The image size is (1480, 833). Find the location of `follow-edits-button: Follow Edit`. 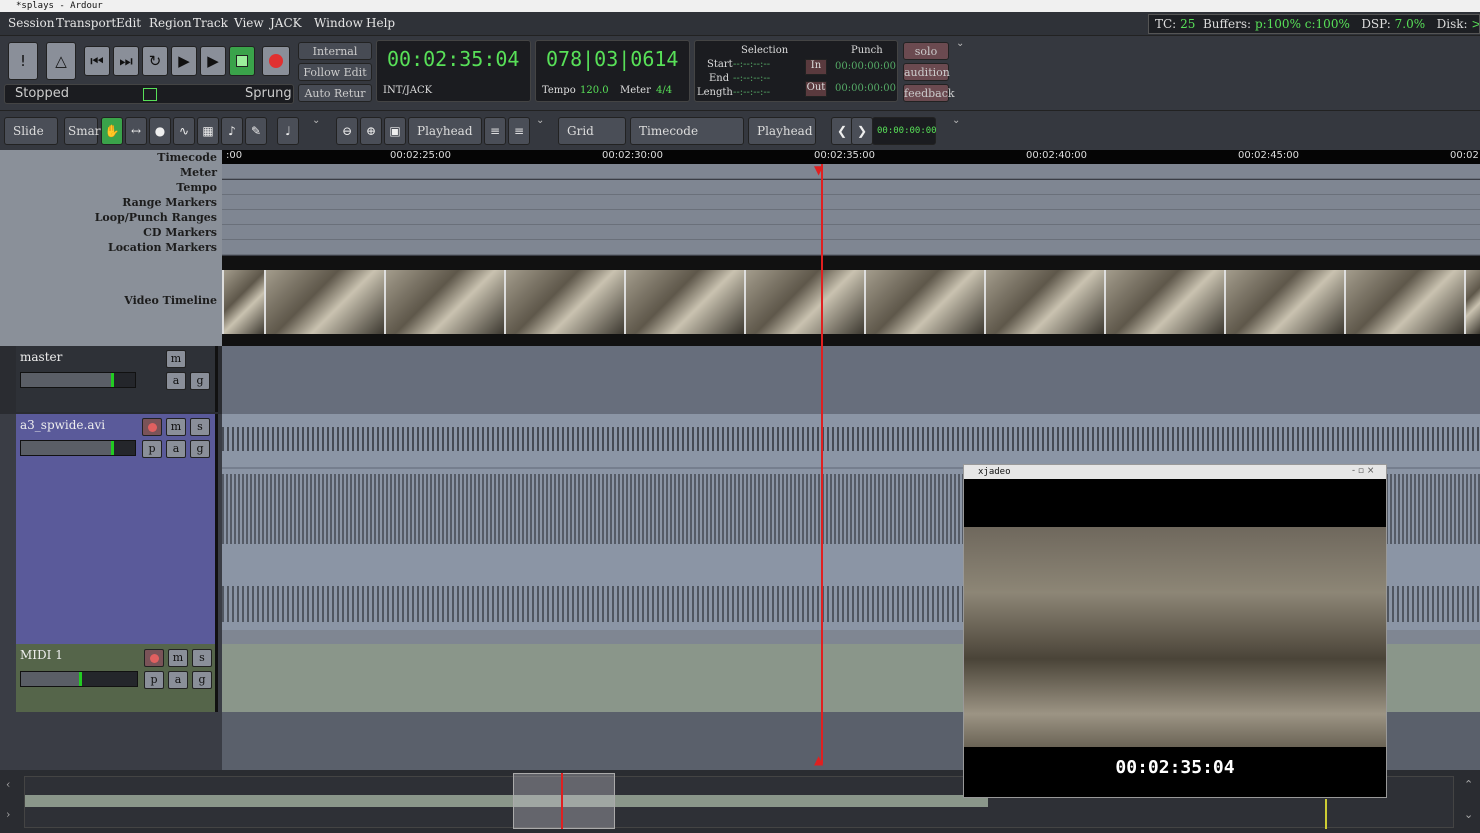

follow-edits-button: Follow Edit is located at coordinates (335, 72).